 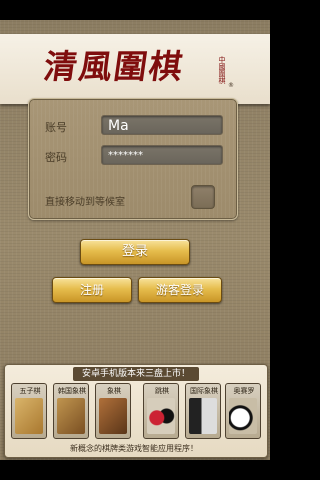 What do you see at coordinates (85, 202) in the screenshot?
I see `auto-room-label: 直接移动到等候室` at bounding box center [85, 202].